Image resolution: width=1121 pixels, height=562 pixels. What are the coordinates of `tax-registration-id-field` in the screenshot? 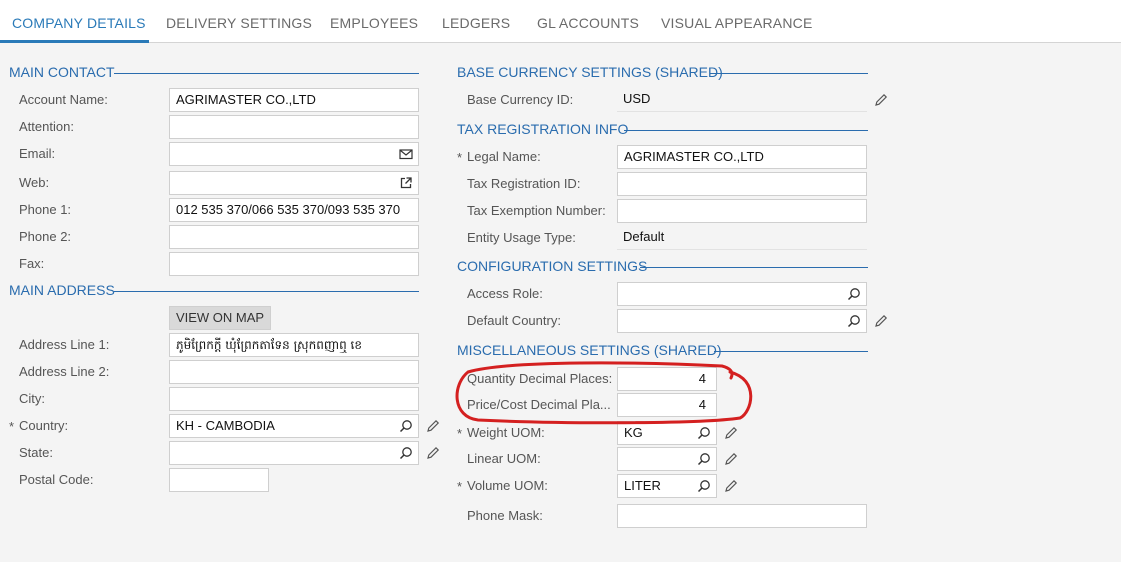 It's located at (742, 184).